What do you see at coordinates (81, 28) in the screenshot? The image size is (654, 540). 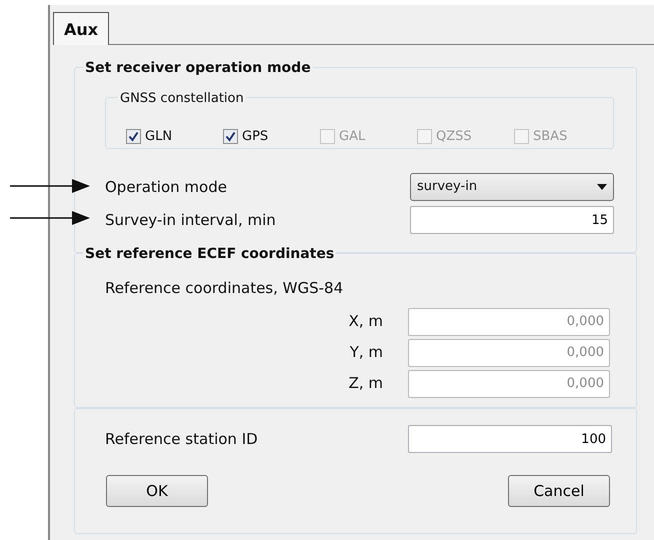 I see `tab: Aux` at bounding box center [81, 28].